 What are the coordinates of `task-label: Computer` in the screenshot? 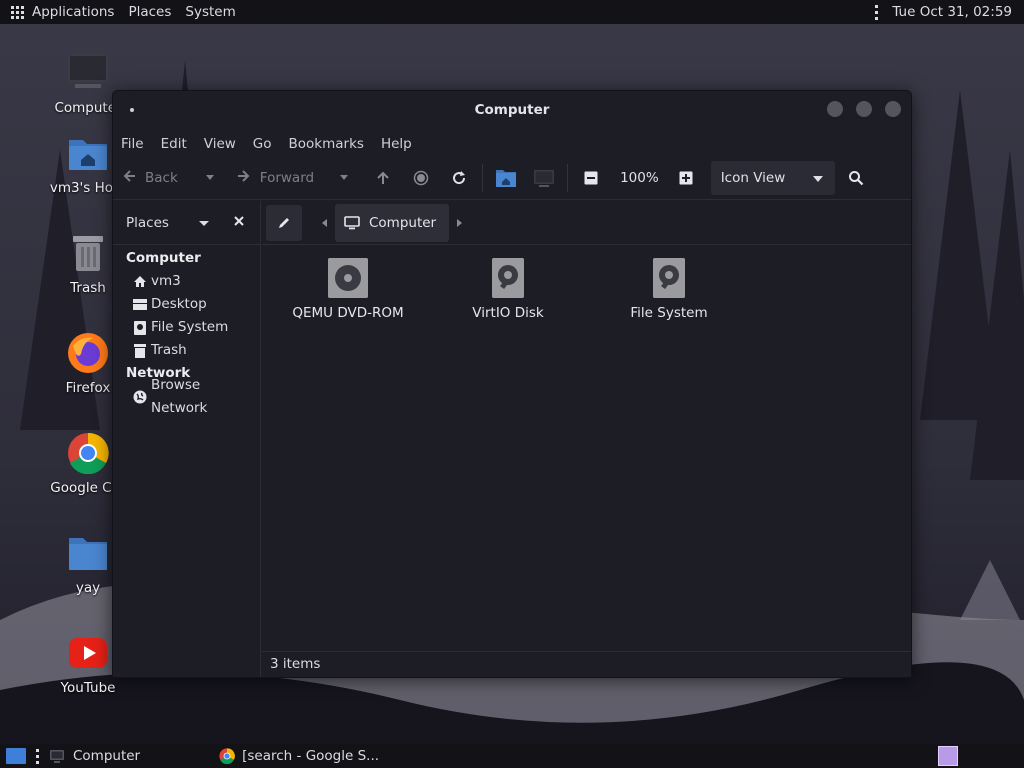 It's located at (107, 756).